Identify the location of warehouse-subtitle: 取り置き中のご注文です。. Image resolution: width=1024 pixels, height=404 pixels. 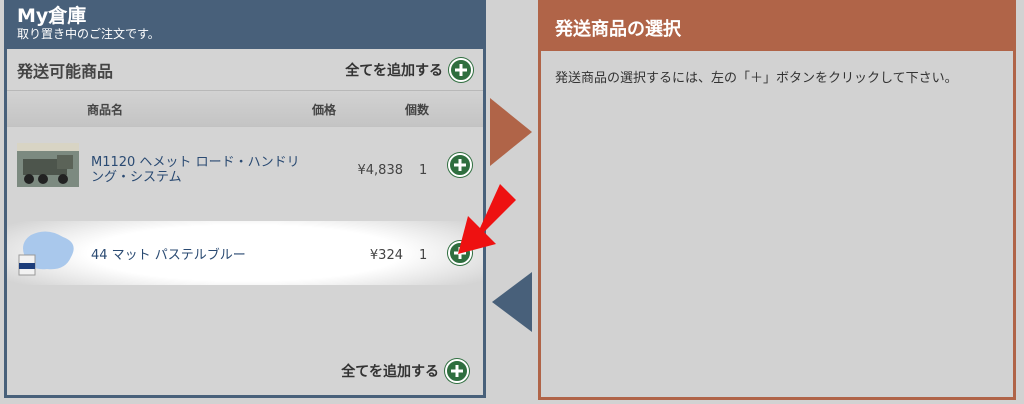
(88, 34).